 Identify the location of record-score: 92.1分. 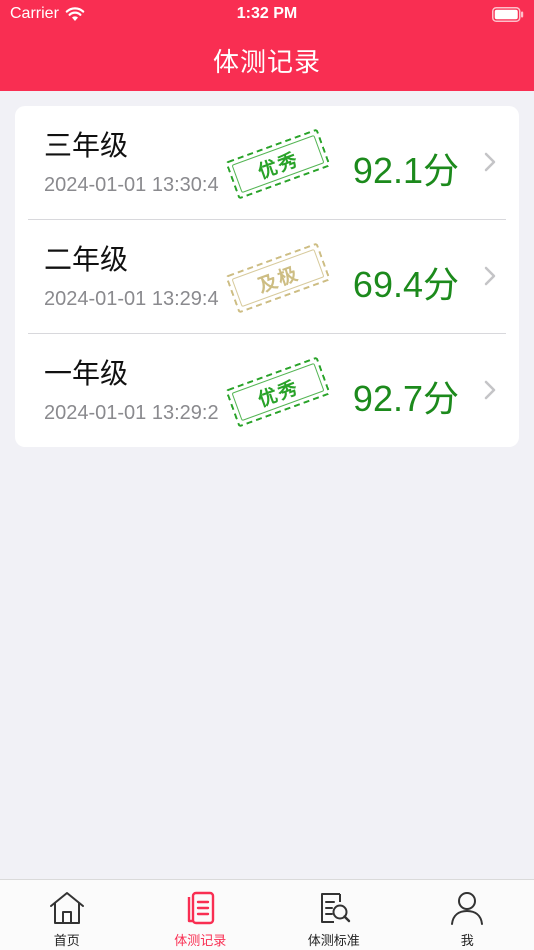
(405, 170).